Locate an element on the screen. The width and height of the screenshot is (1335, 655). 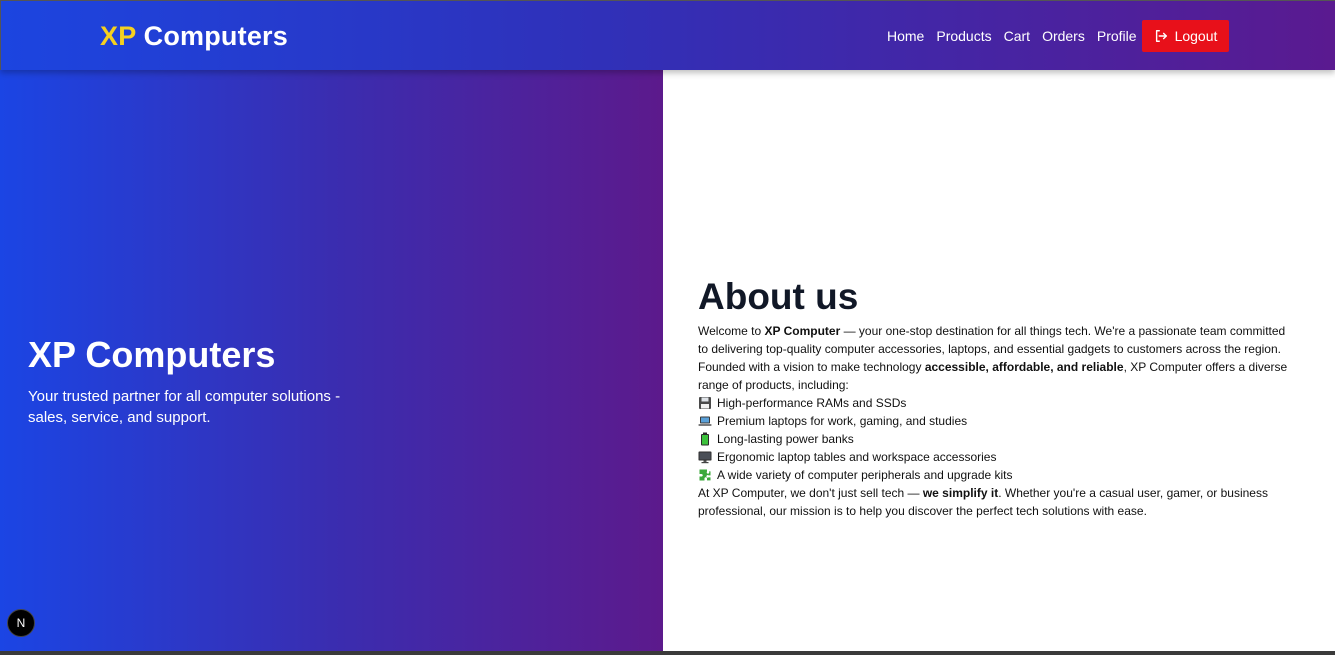
floppy-disk-icon is located at coordinates (705, 403).